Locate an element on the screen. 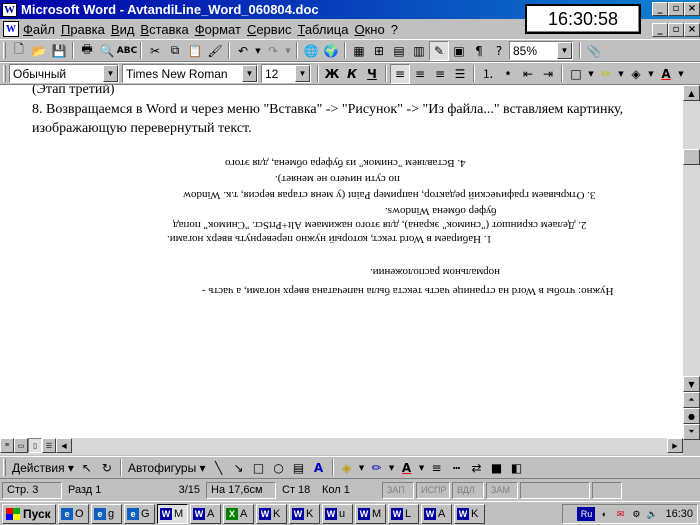 The image size is (700, 525). cut-icon: ✂ is located at coordinates (155, 51).